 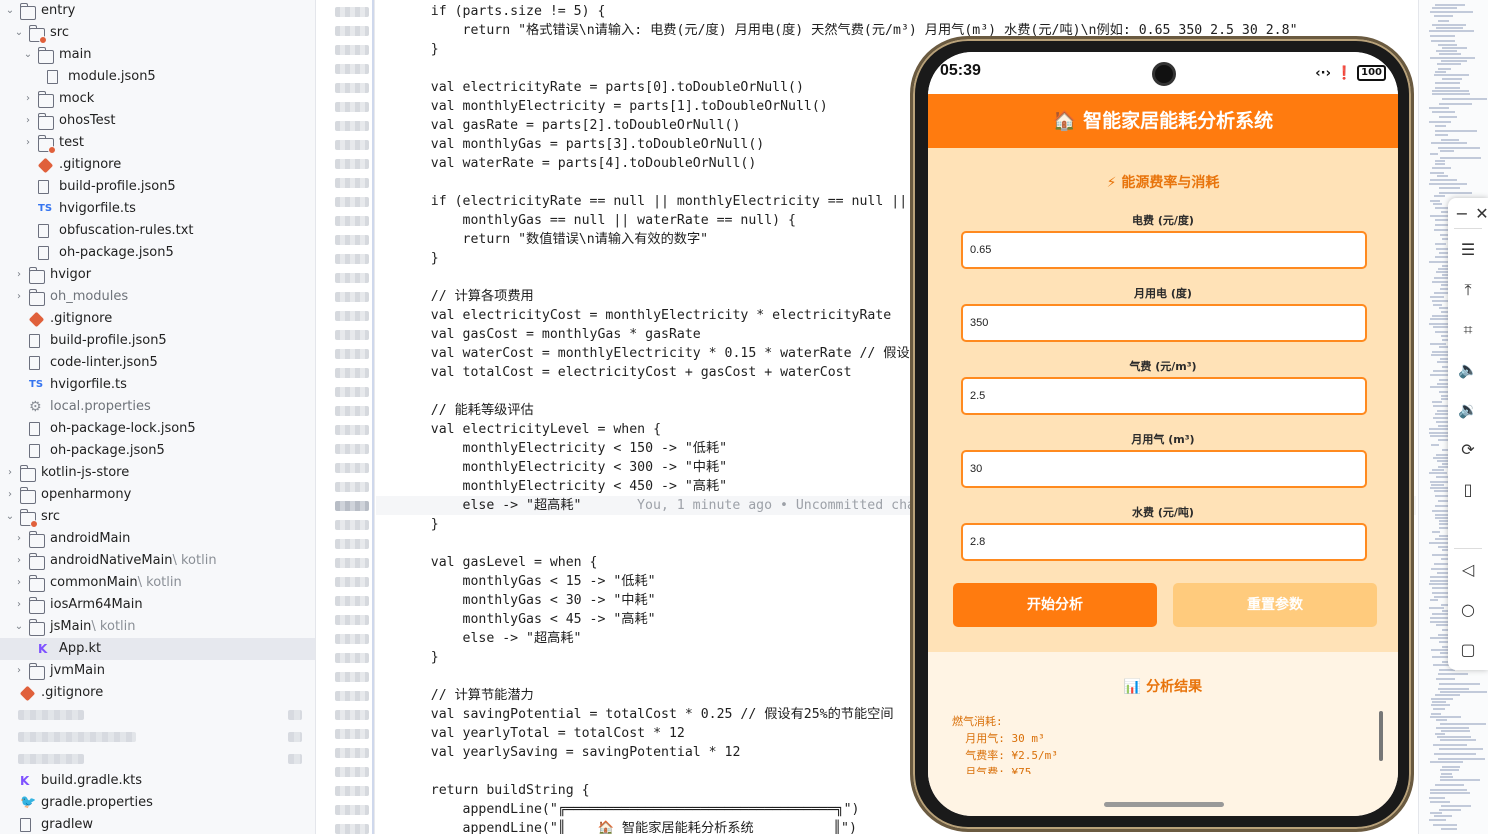 What do you see at coordinates (157, 495) in the screenshot?
I see `tree-item: › openharmony` at bounding box center [157, 495].